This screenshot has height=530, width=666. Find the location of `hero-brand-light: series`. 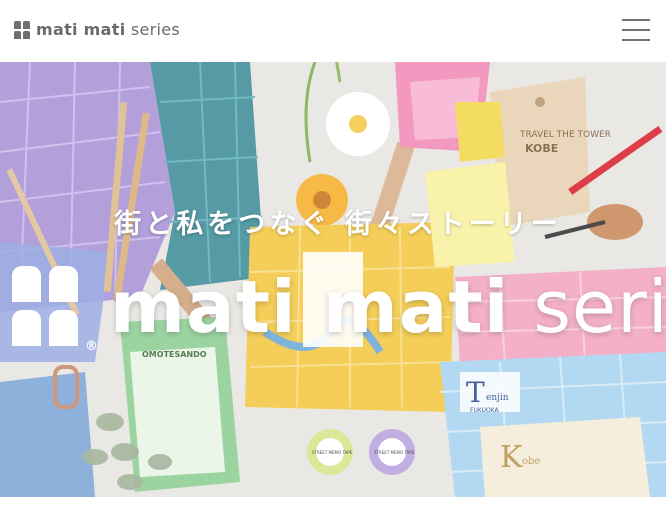

hero-brand-light: series is located at coordinates (599, 307).